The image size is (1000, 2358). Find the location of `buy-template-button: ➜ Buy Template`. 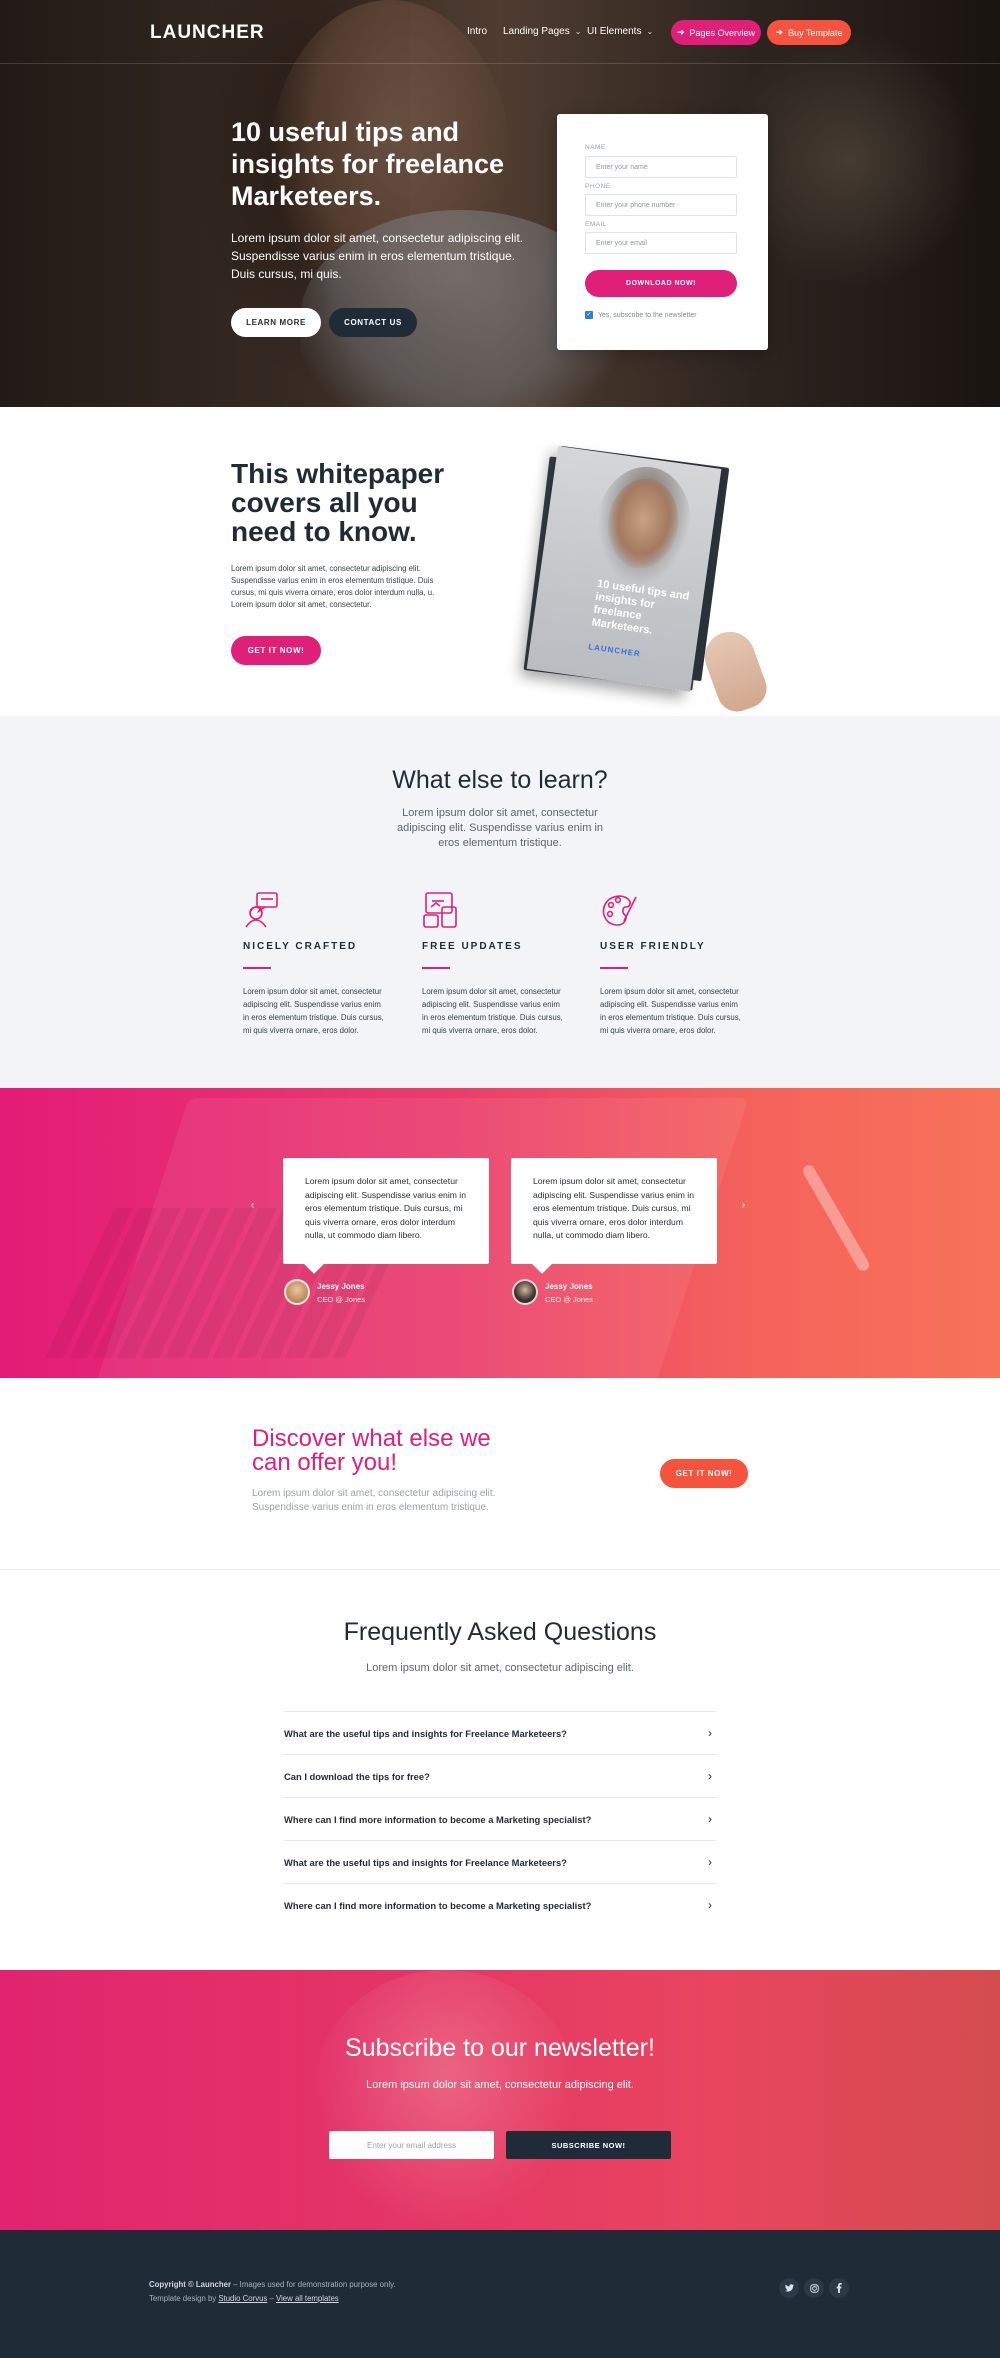

buy-template-button: ➜ Buy Template is located at coordinates (809, 32).